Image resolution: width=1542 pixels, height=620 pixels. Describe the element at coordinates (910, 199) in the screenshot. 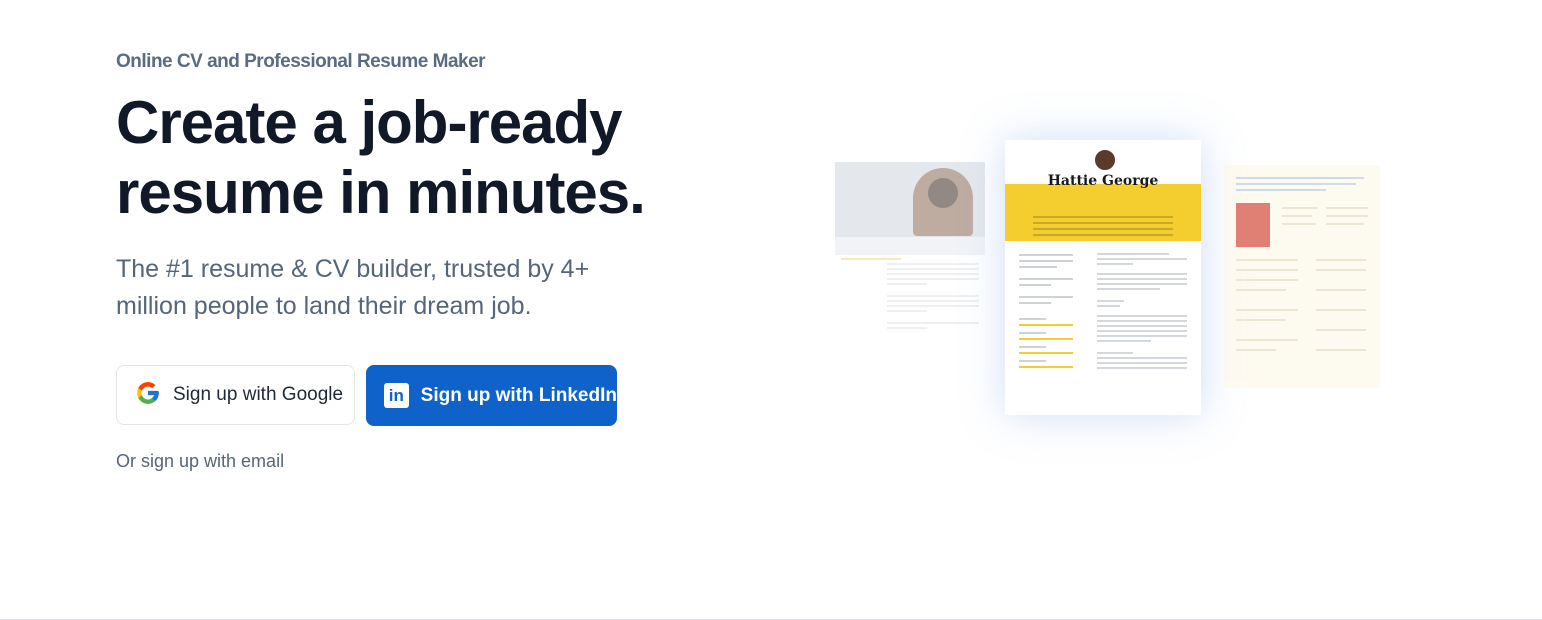

I see `template-header` at that location.